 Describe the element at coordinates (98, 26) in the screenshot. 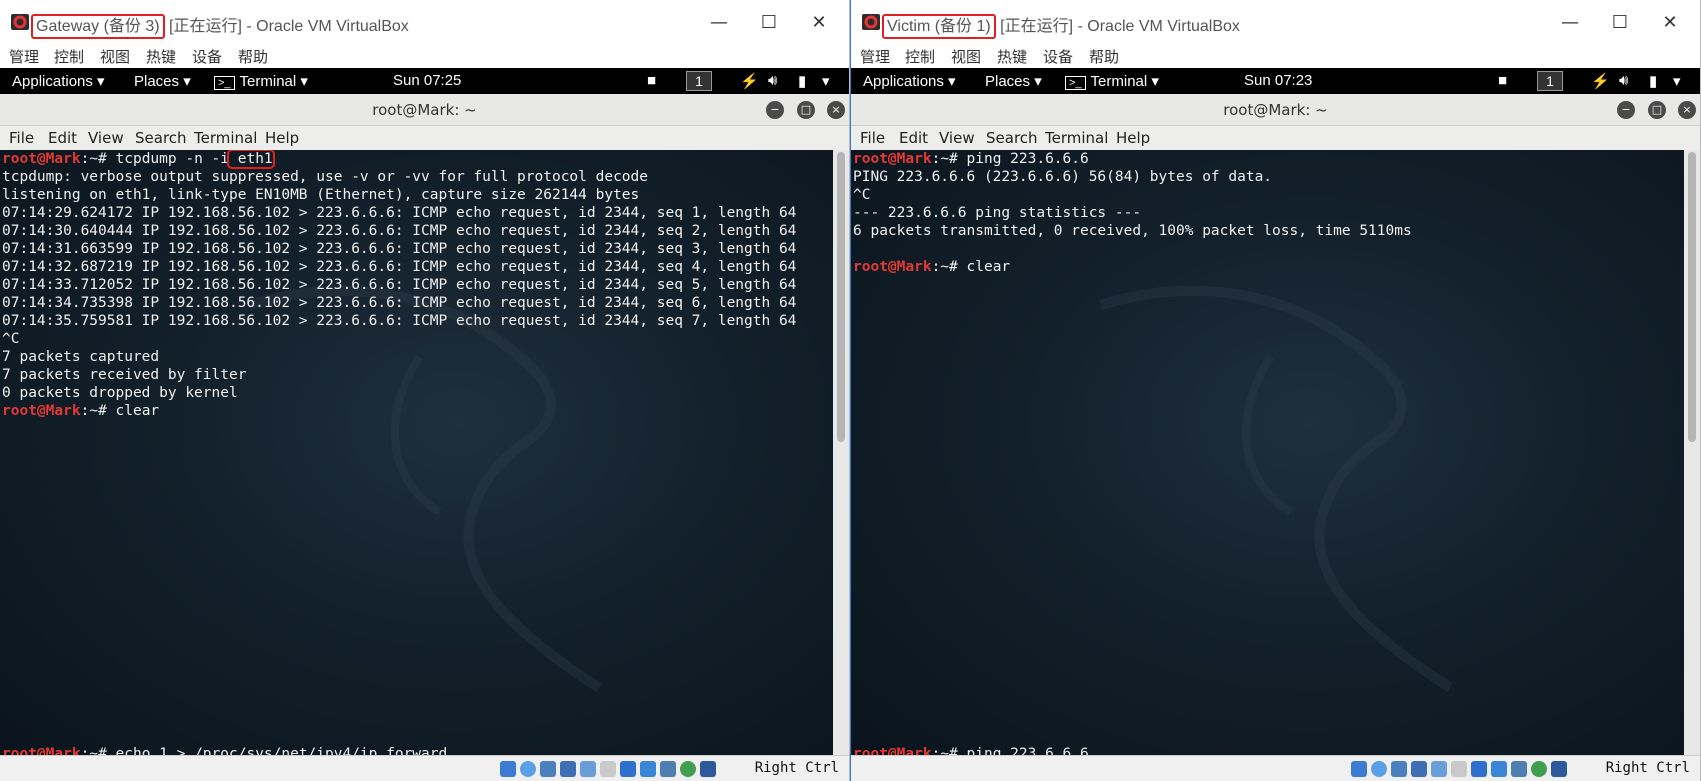

I see `vm-name-highlight: Gateway (备份 3)` at that location.